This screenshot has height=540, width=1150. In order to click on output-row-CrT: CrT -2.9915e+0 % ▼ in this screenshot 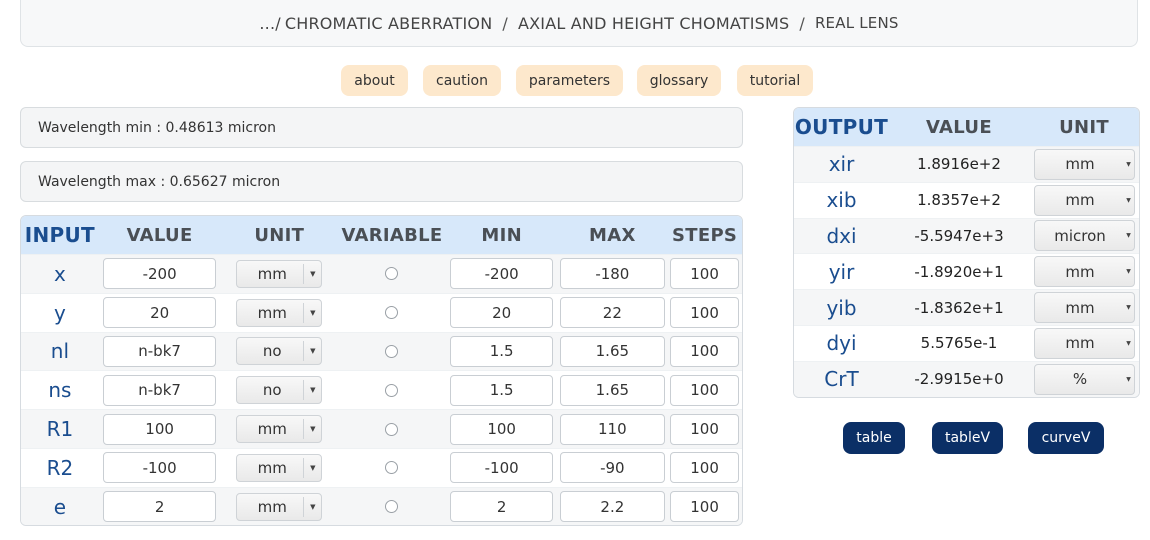, I will do `click(966, 378)`.